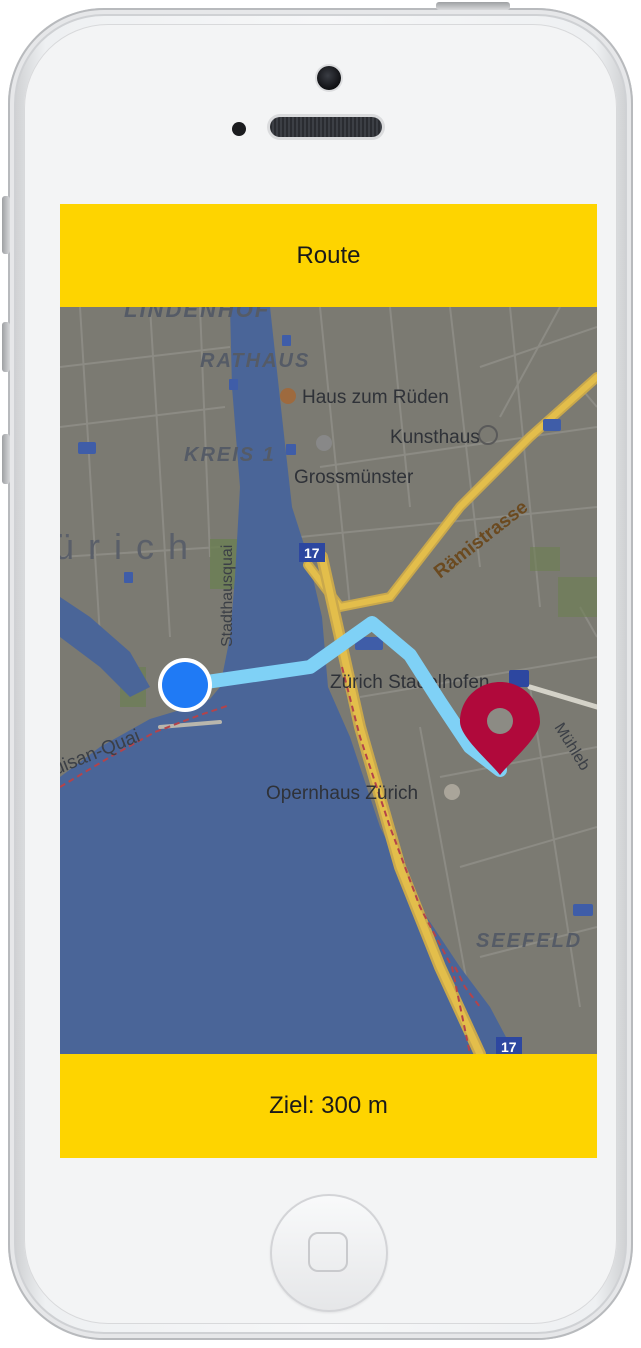 This screenshot has width=641, height=1348. What do you see at coordinates (354, 477) in the screenshot?
I see `map-label: Grossmünster` at bounding box center [354, 477].